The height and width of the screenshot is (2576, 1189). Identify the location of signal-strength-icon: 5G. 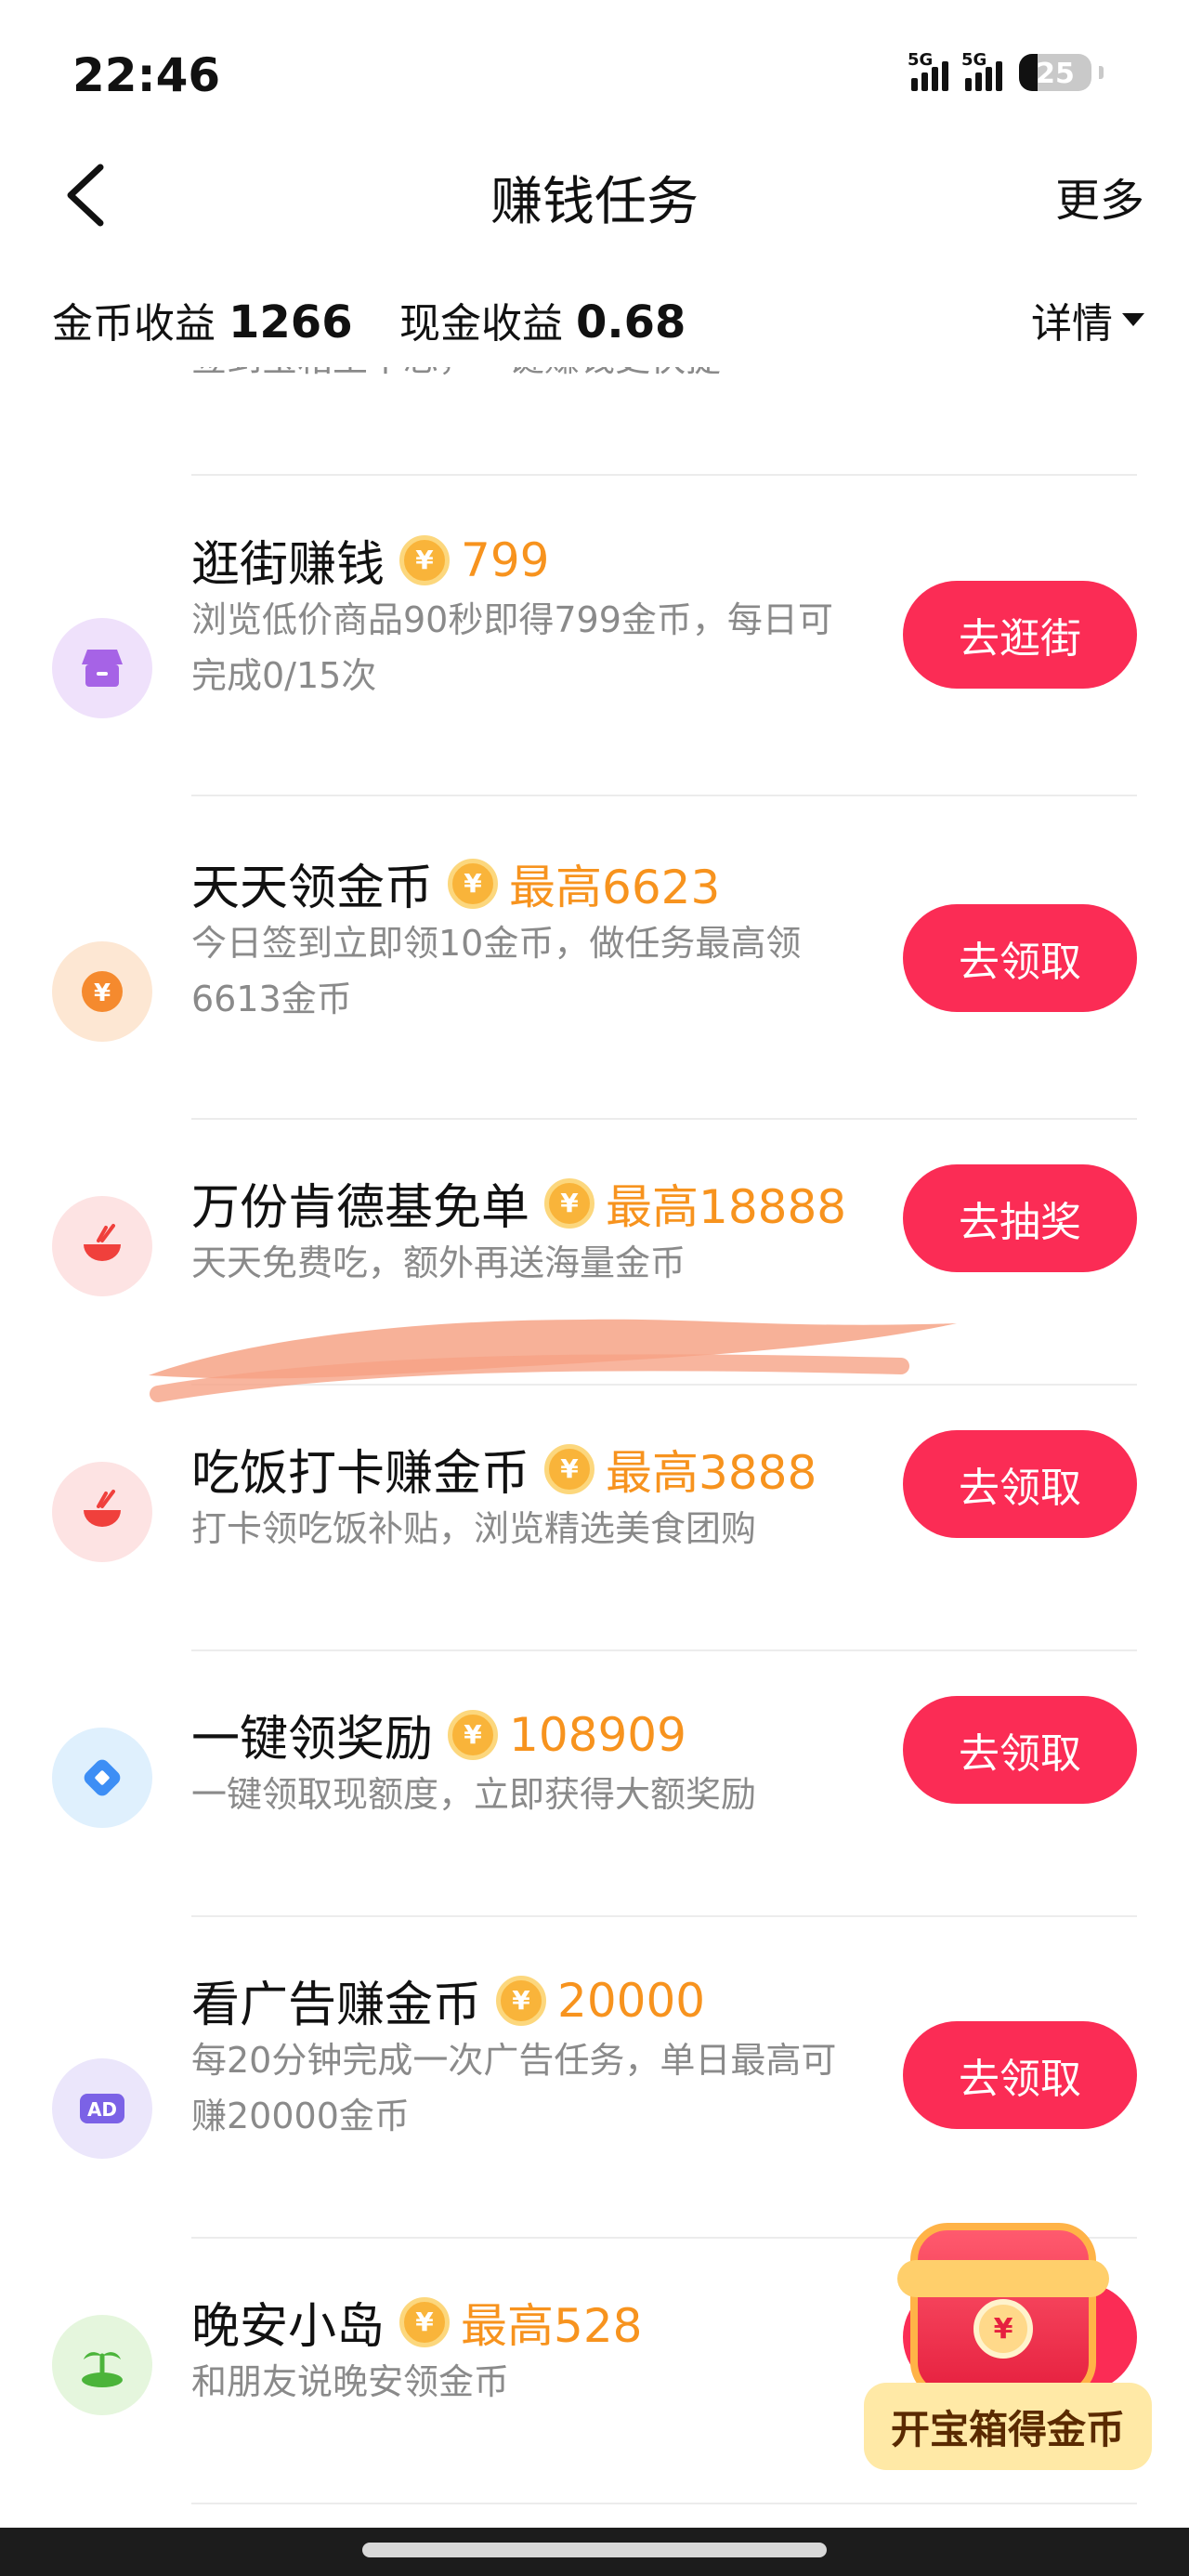
(928, 70).